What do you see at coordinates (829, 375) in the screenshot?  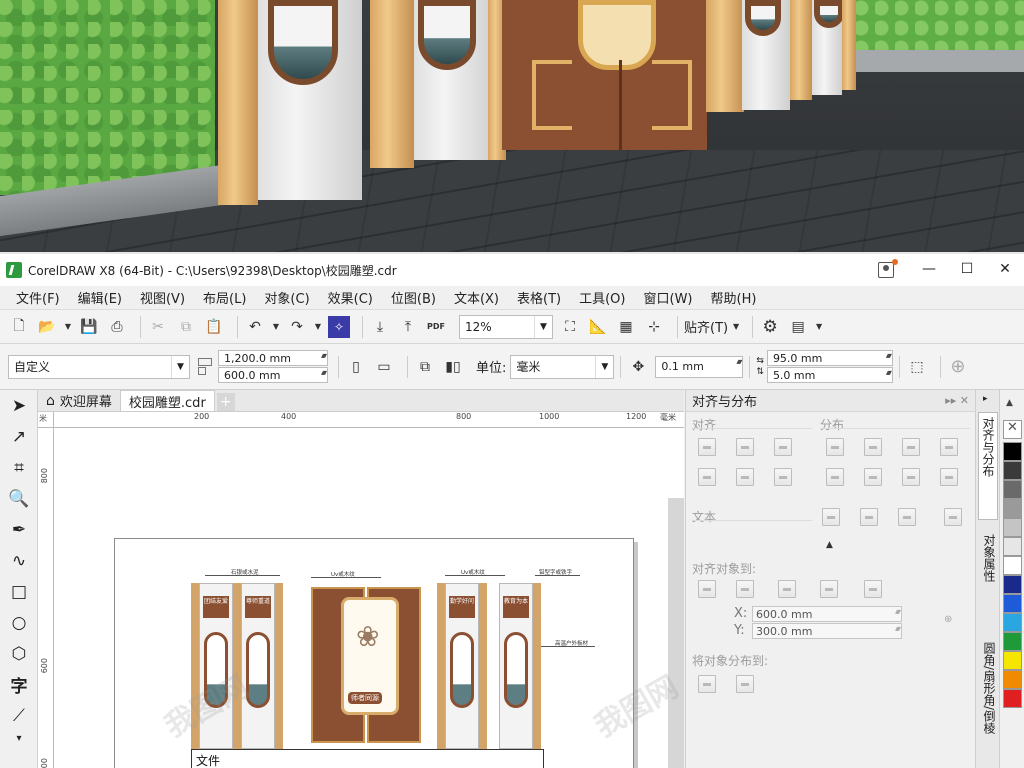 I see `duplicate-distance-y-field: 5.0 mm` at bounding box center [829, 375].